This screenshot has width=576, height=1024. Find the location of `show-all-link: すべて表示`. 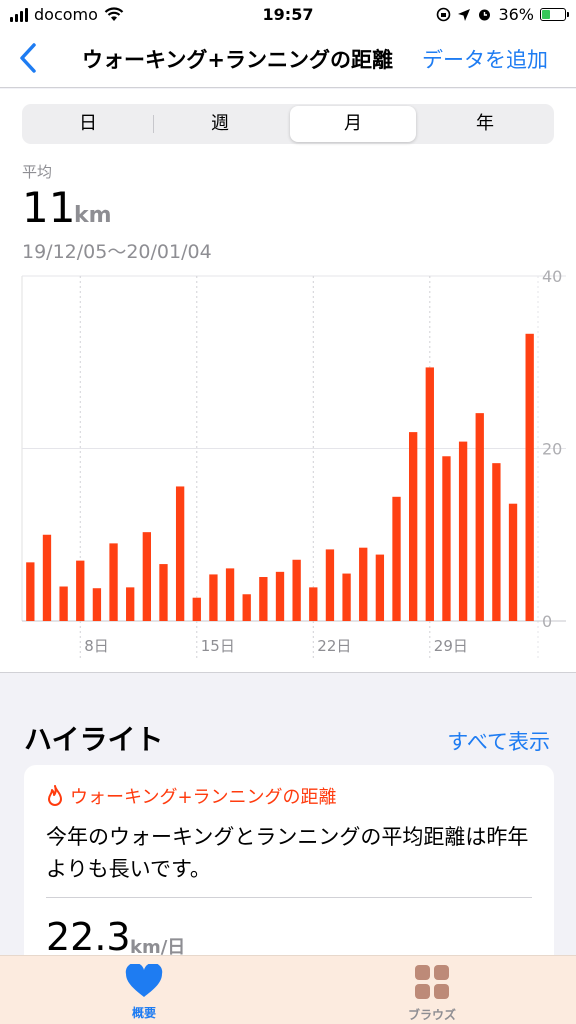

show-all-link: すべて表示 is located at coordinates (498, 741).